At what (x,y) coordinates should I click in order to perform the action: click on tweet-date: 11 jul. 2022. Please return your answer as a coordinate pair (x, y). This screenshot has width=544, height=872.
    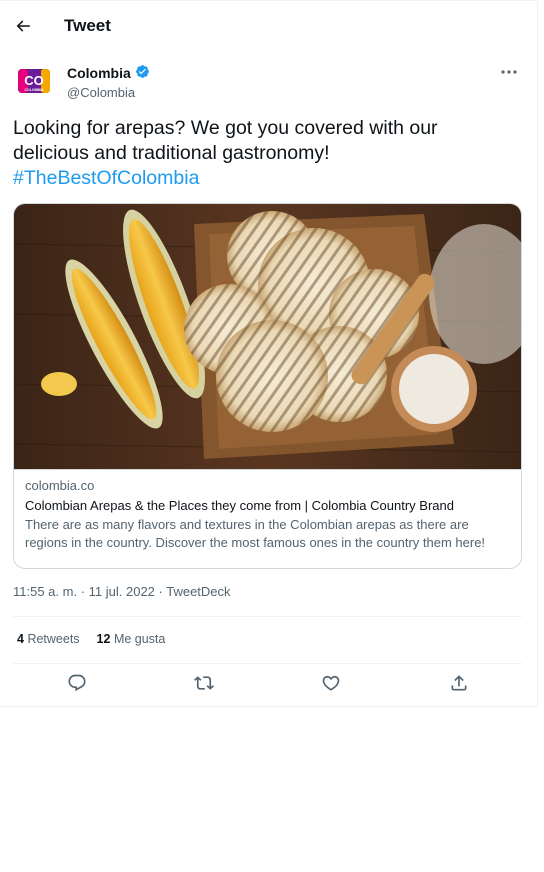
    Looking at the image, I should click on (122, 591).